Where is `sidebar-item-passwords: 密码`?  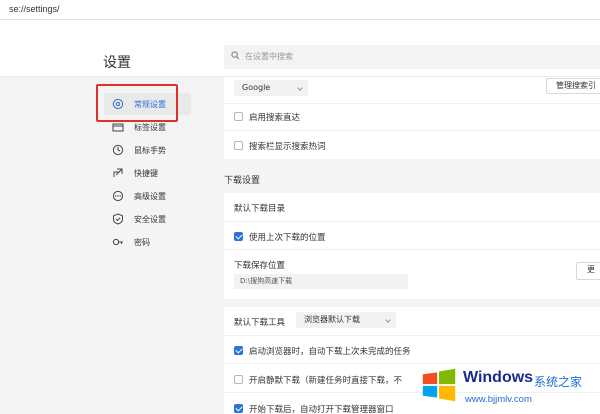 sidebar-item-passwords: 密码 is located at coordinates (147, 242).